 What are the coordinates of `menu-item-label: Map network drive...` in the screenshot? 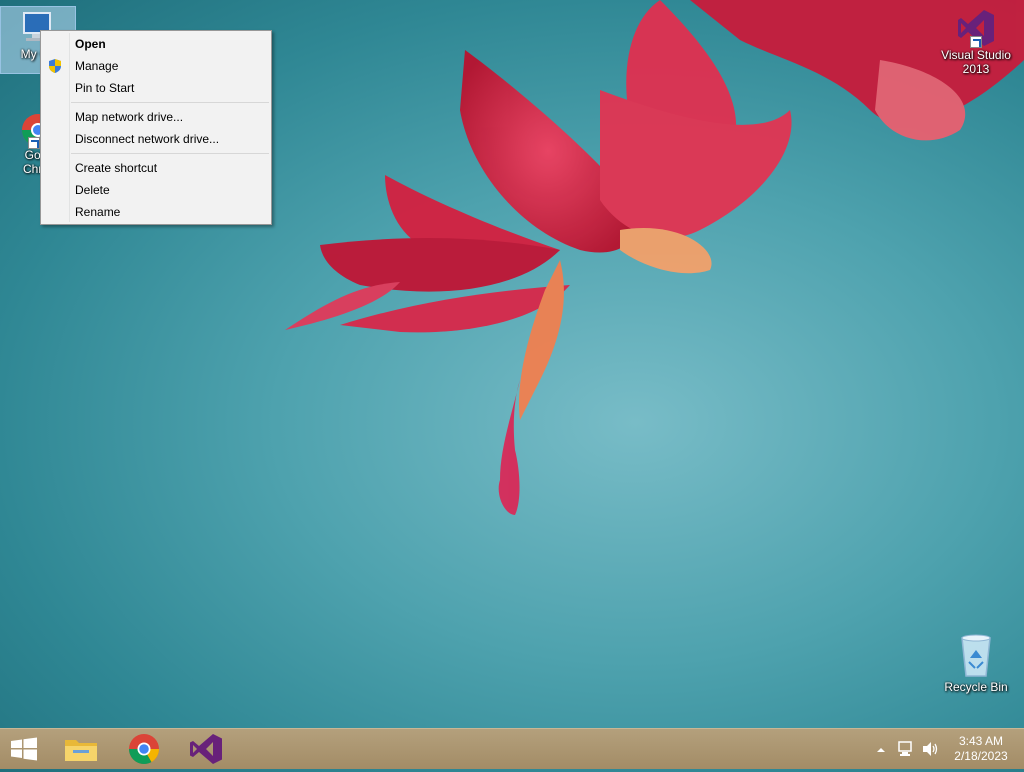 It's located at (129, 117).